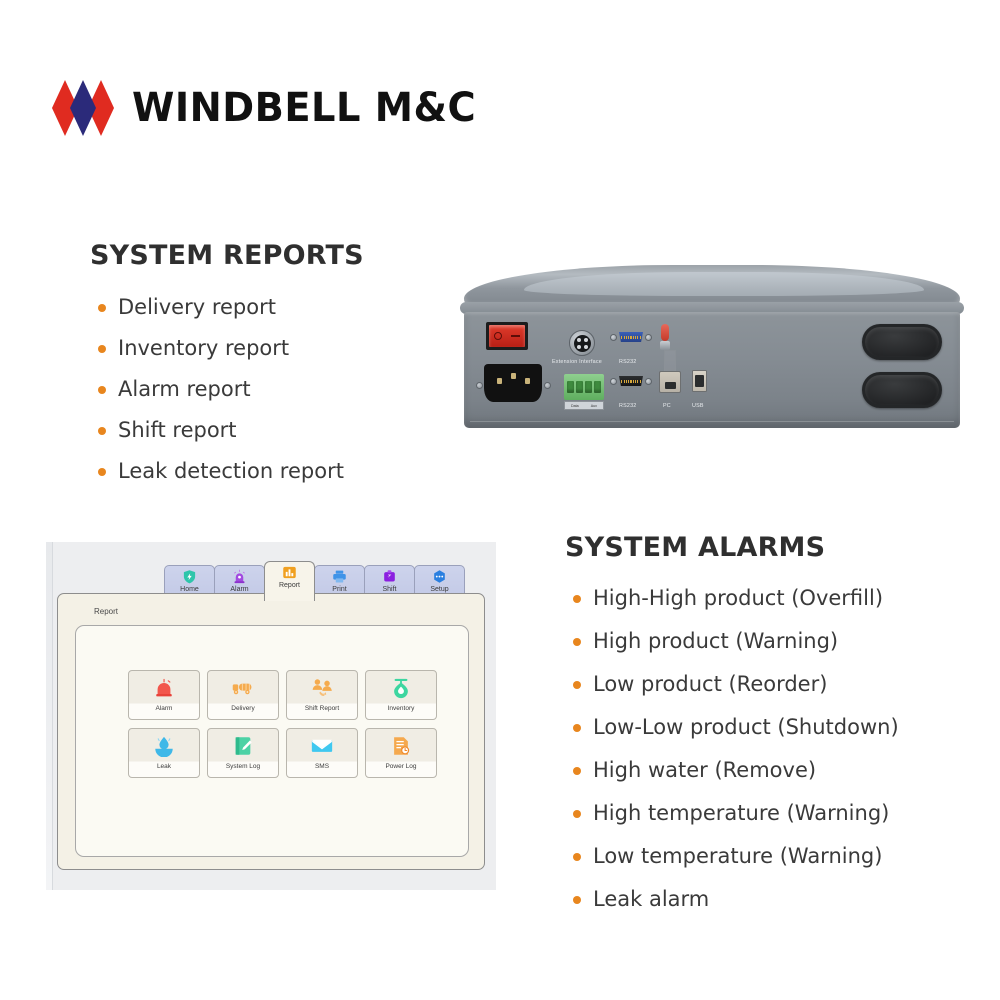  I want to click on device-lid, so click(712, 286).